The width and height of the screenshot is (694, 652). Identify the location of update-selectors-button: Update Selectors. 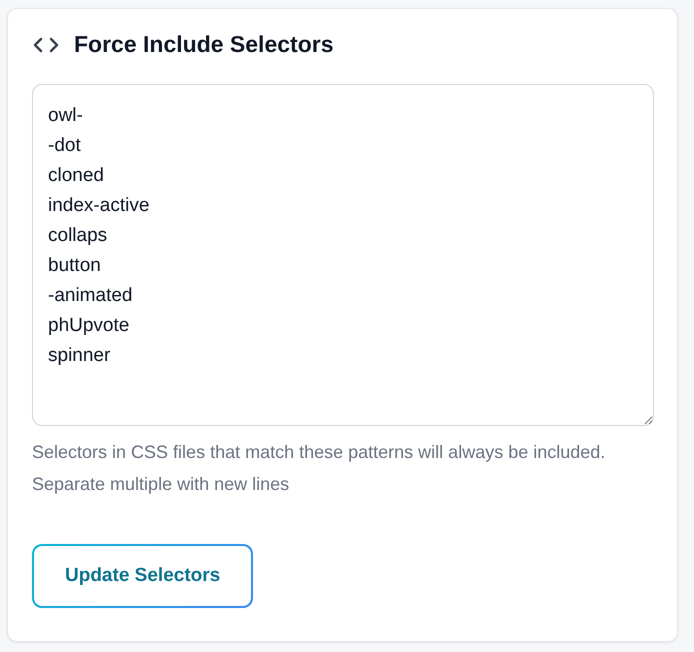
(143, 576).